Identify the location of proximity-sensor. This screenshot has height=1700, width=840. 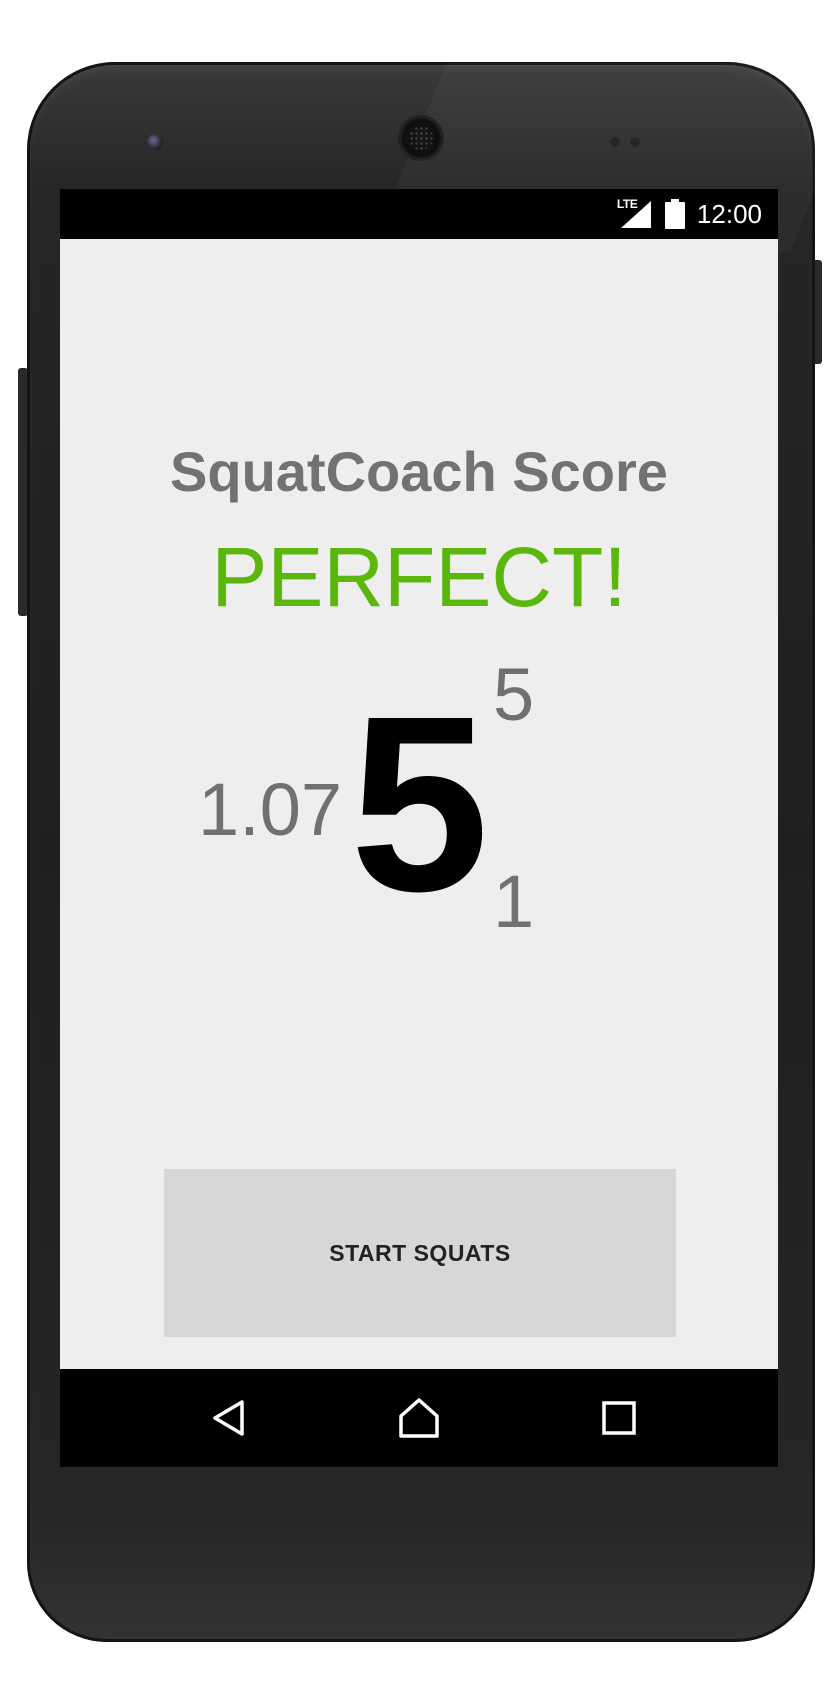
(155, 142).